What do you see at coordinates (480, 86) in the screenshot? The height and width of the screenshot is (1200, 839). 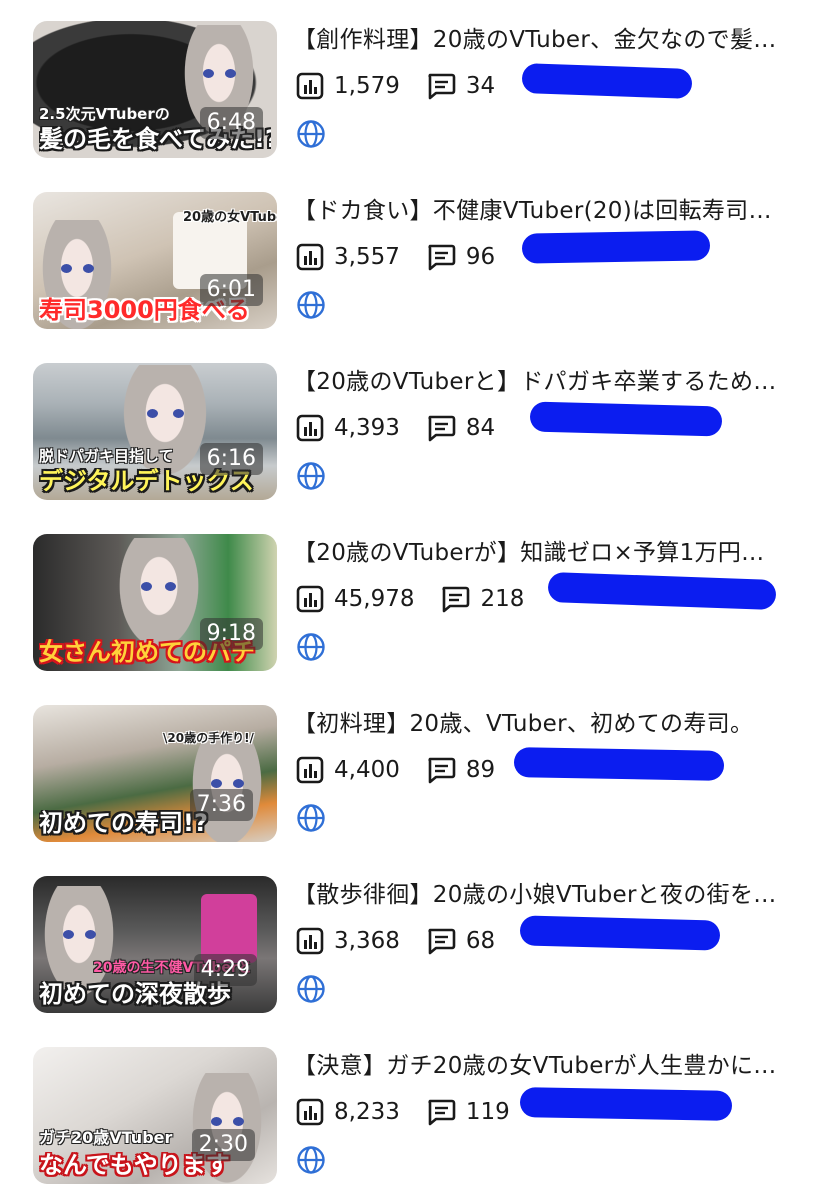 I see `comment-count: 34` at bounding box center [480, 86].